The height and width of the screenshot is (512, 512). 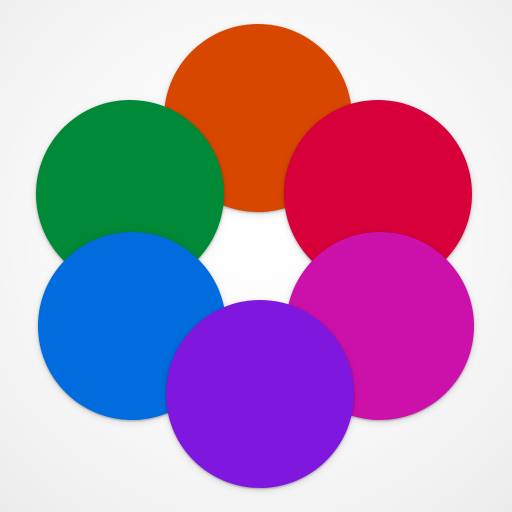 I want to click on center-hole, so click(x=256, y=256).